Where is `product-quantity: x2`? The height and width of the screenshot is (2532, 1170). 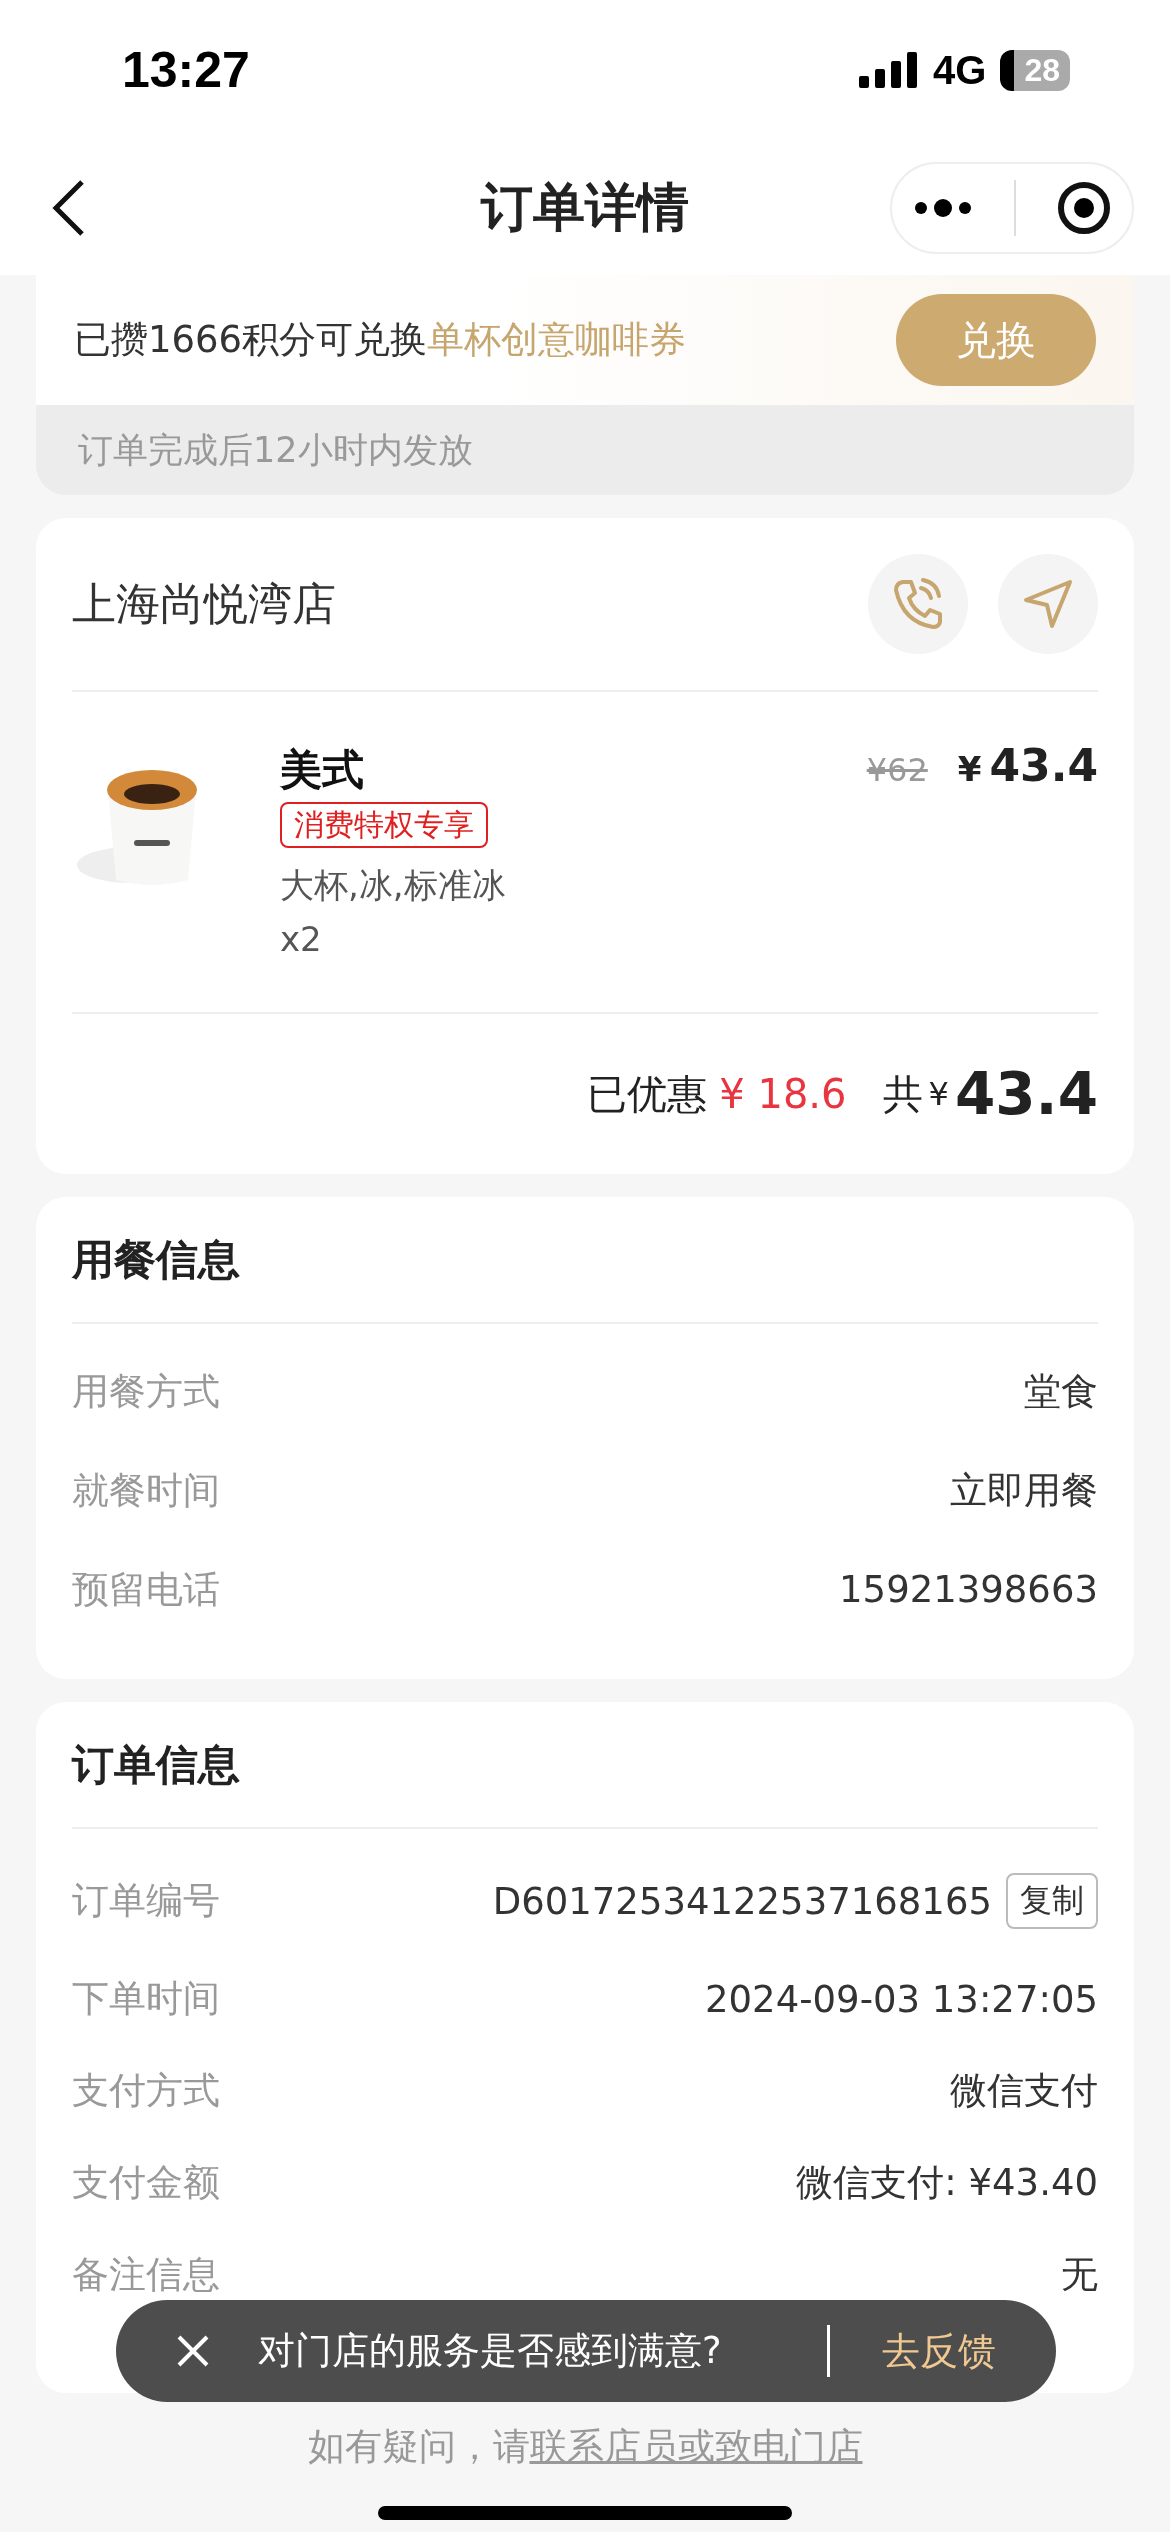 product-quantity: x2 is located at coordinates (301, 939).